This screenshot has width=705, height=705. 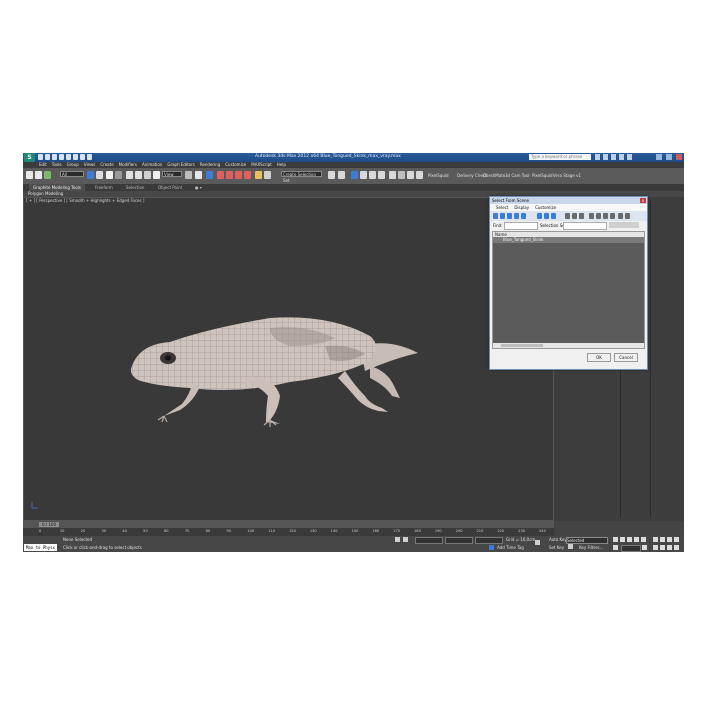 What do you see at coordinates (560, 157) in the screenshot?
I see `search-input: Type a keyword or phrase` at bounding box center [560, 157].